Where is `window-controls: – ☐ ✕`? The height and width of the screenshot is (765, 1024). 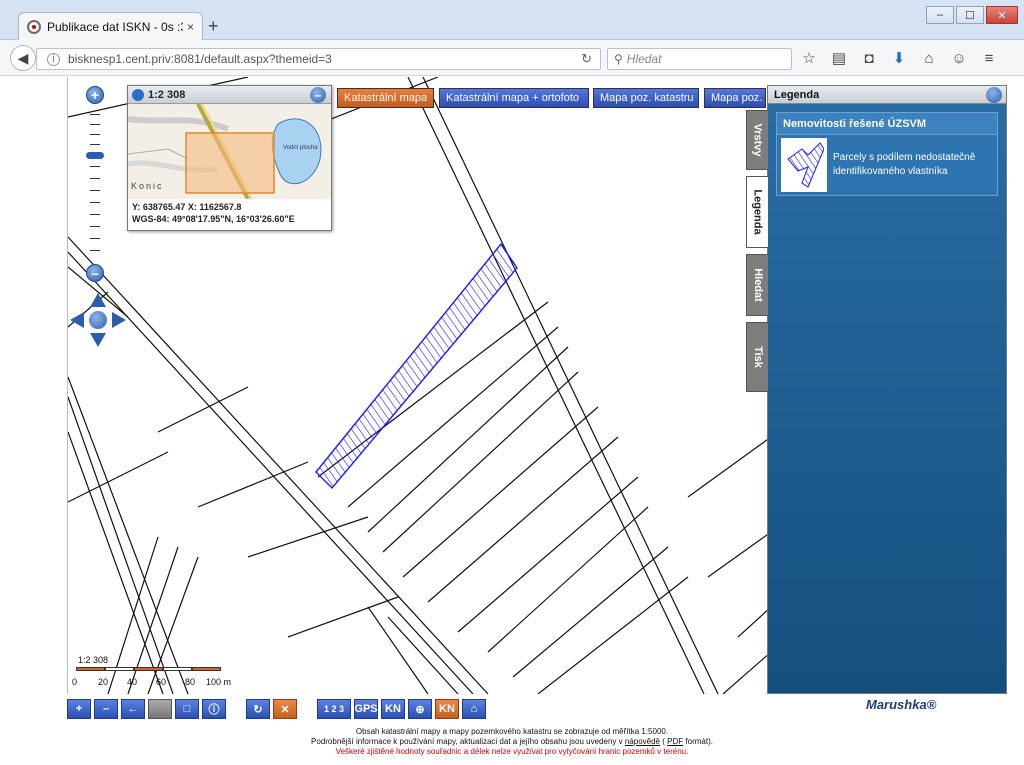
window-controls: – ☐ ✕ is located at coordinates (972, 15).